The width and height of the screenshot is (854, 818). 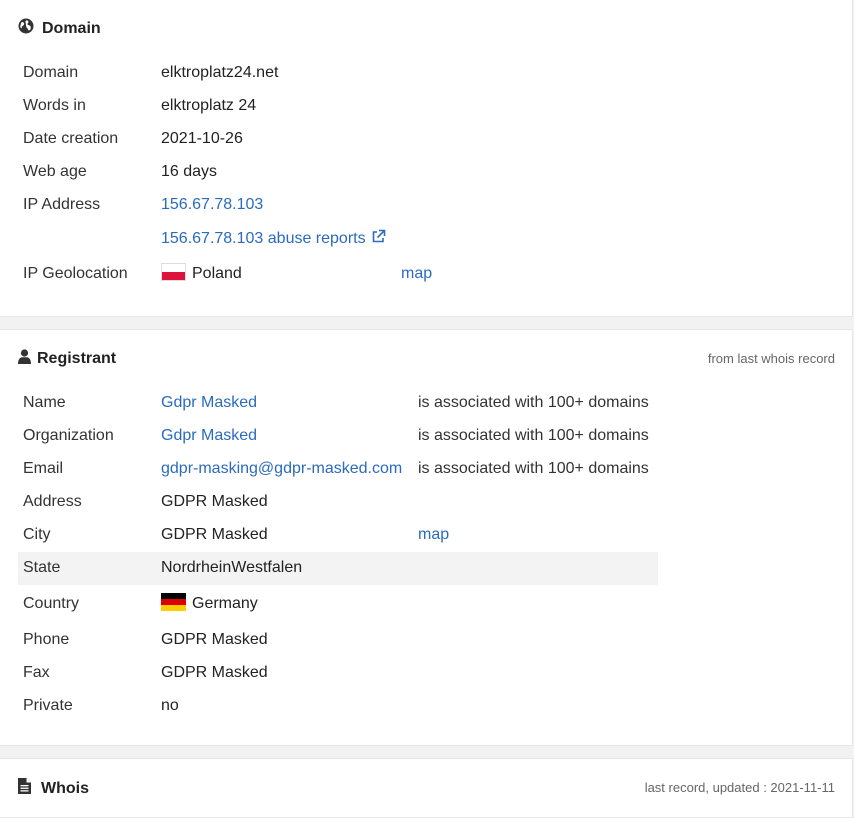 What do you see at coordinates (44, 402) in the screenshot?
I see `name-label: Name` at bounding box center [44, 402].